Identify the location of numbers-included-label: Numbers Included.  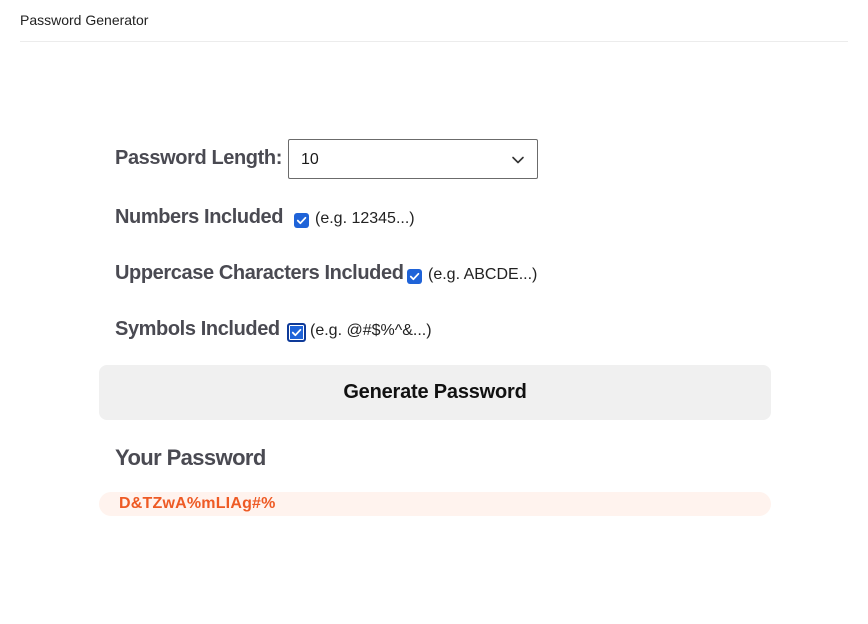
(199, 217).